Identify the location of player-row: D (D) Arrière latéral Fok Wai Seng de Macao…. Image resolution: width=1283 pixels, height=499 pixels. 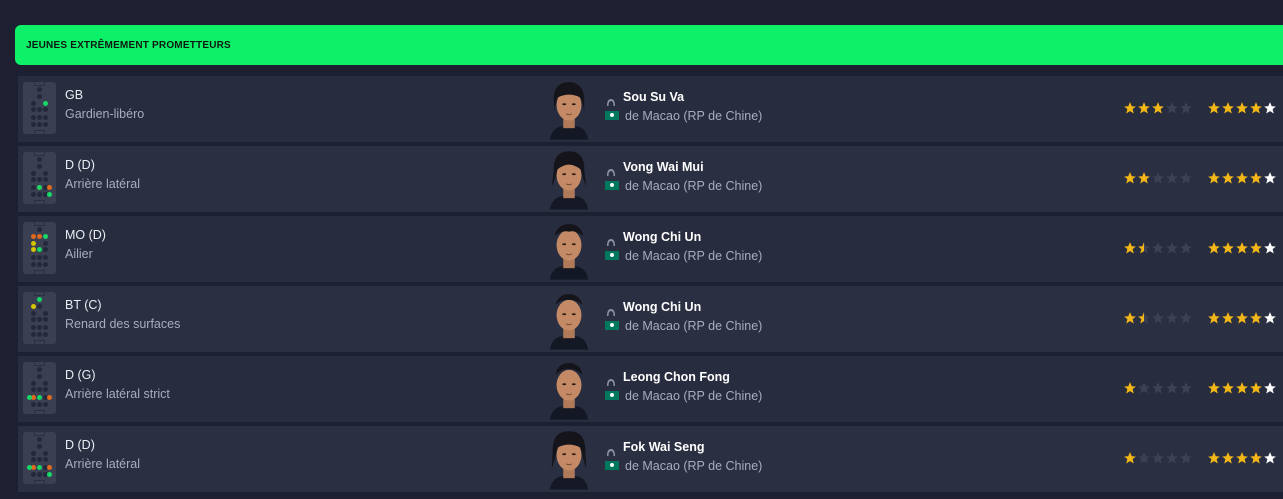
(650, 459).